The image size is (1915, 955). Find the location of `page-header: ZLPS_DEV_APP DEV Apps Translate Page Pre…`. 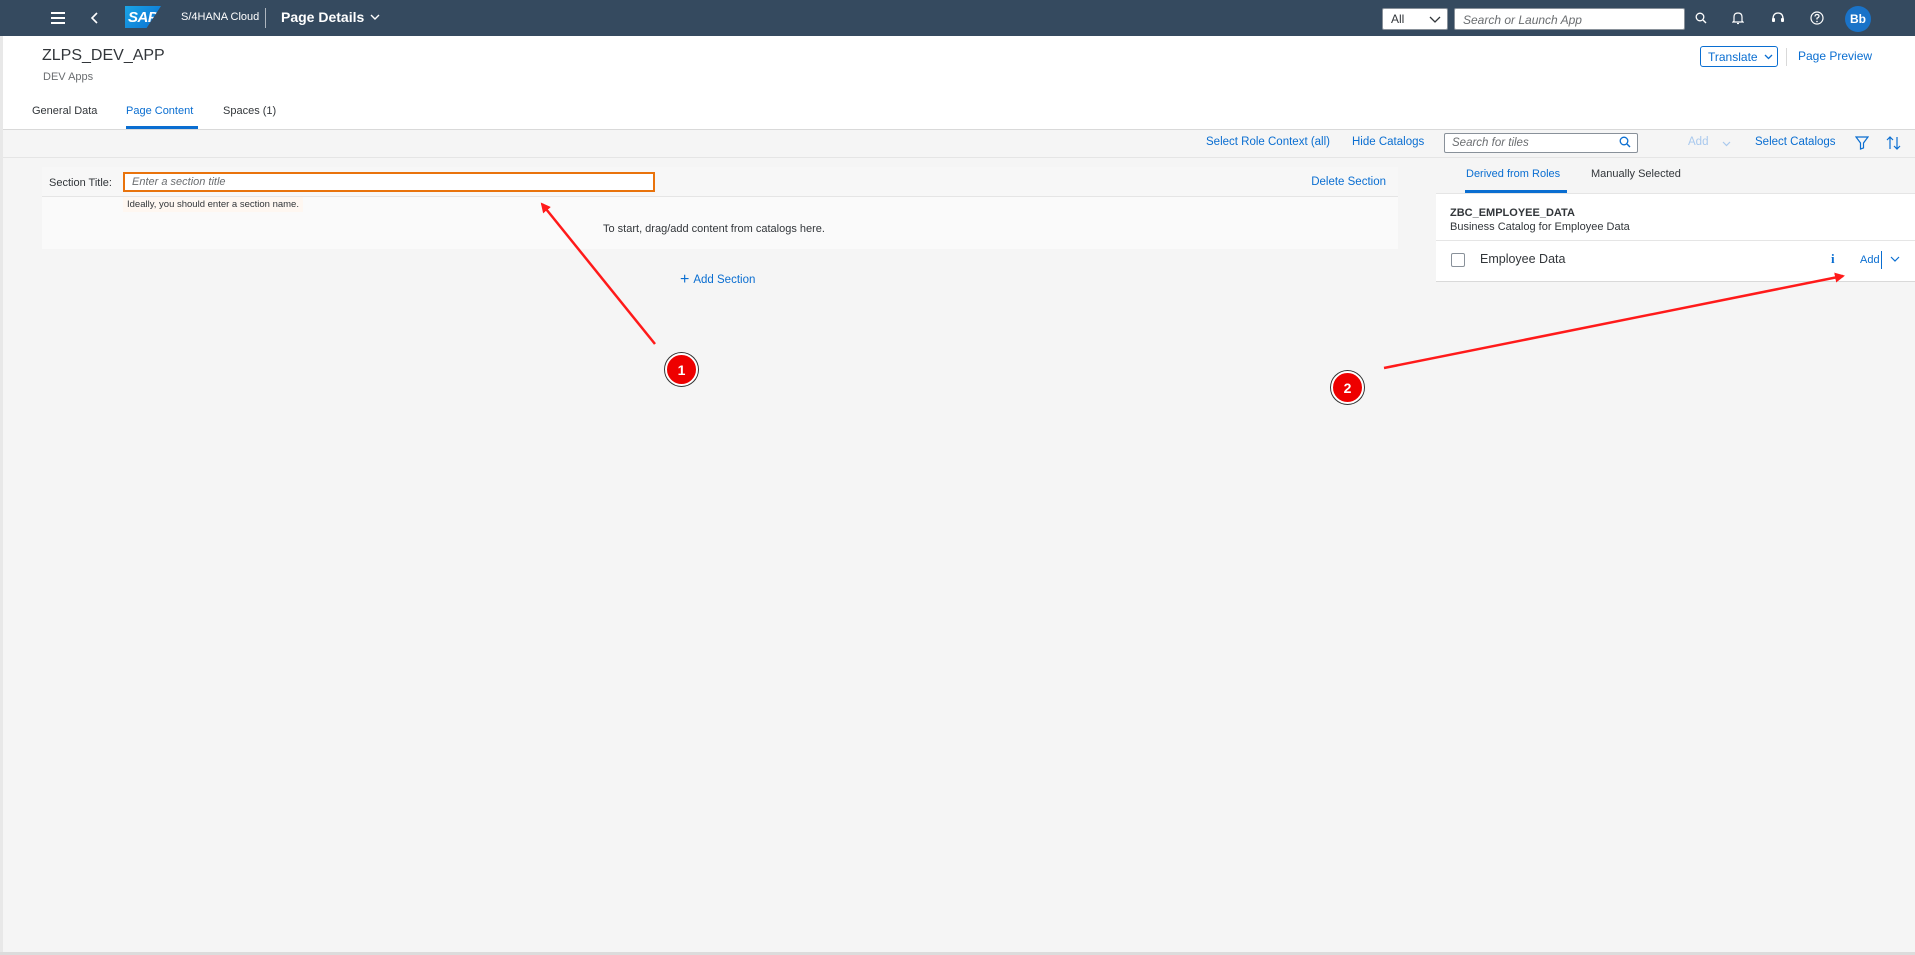

page-header: ZLPS_DEV_APP DEV Apps Translate Page Pre… is located at coordinates (957, 83).